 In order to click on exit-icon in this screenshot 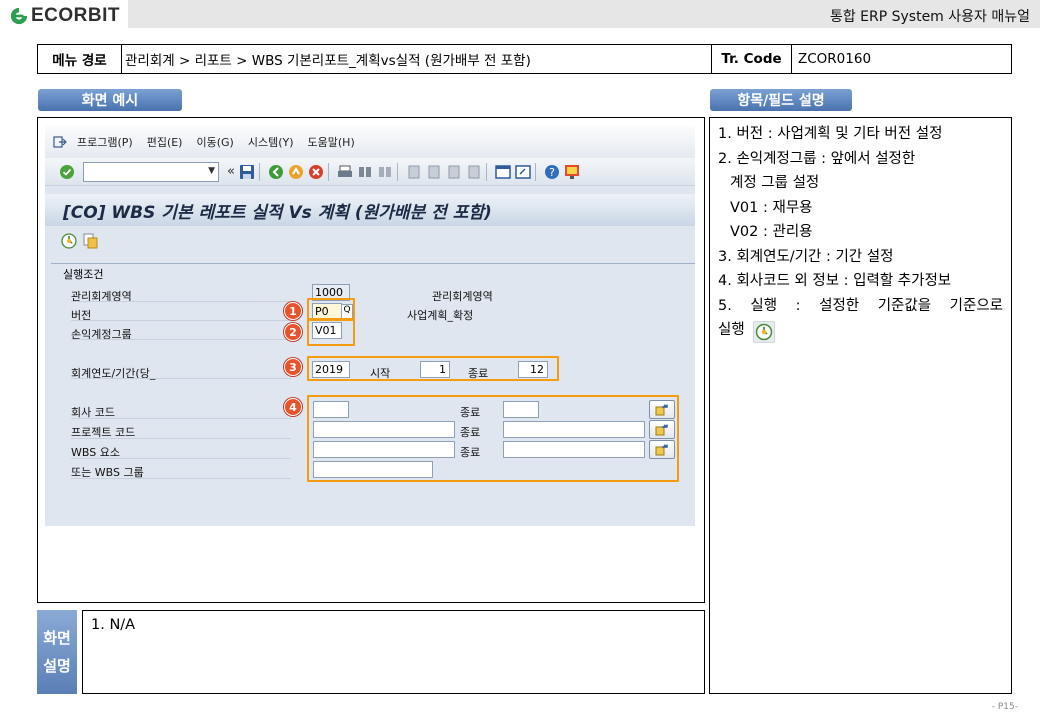, I will do `click(296, 172)`.